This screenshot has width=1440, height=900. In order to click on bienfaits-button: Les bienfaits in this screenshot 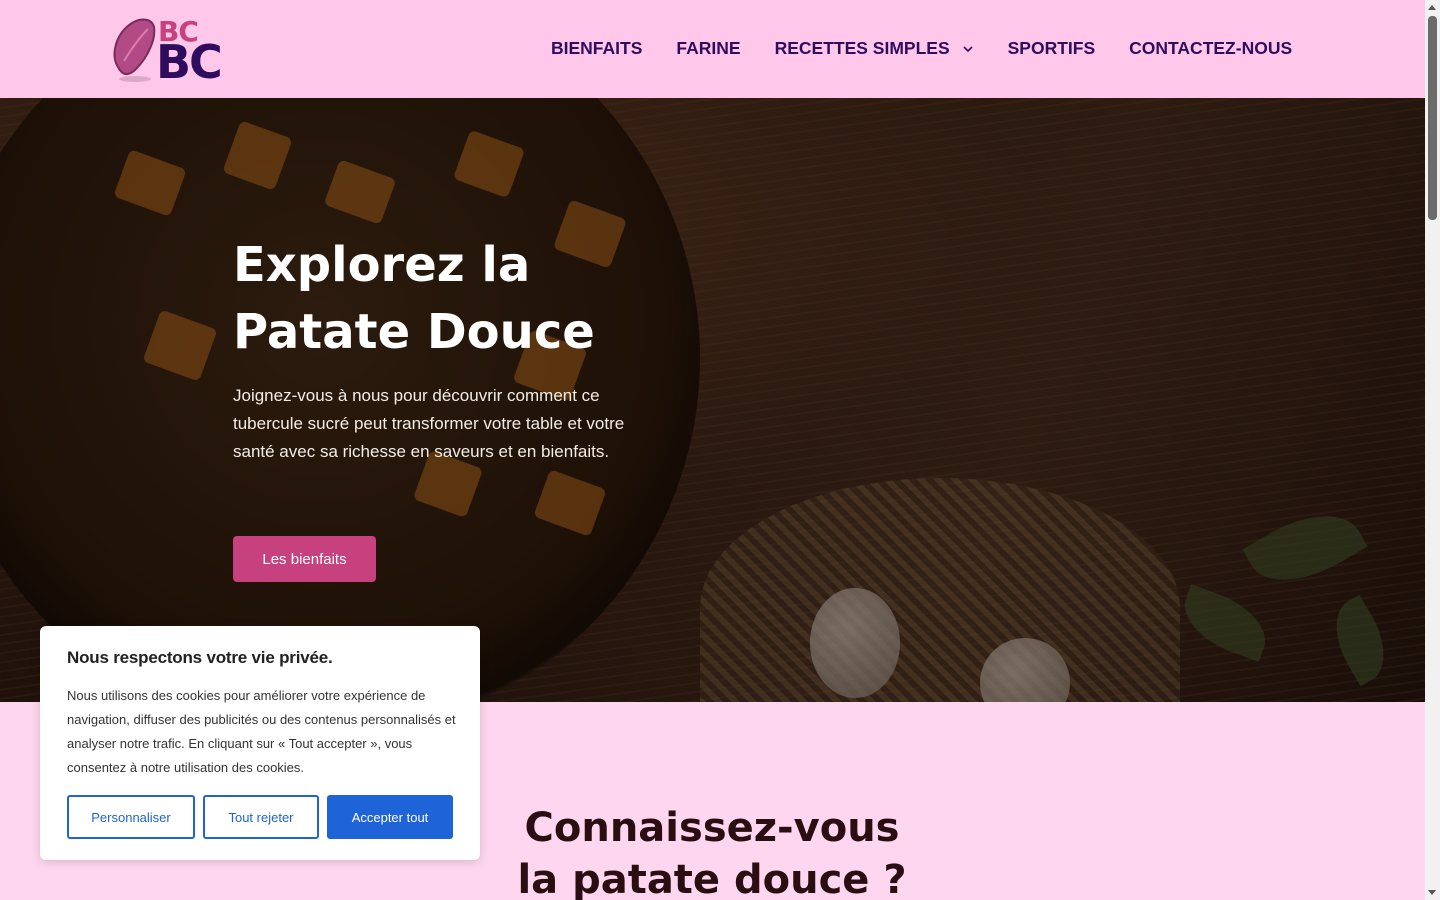, I will do `click(304, 559)`.